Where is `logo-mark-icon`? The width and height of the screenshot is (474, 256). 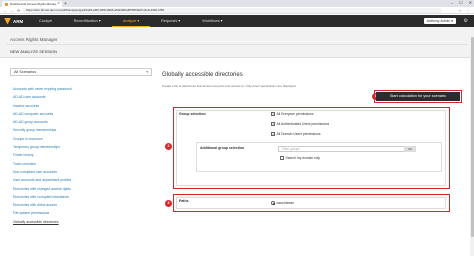 logo-mark-icon is located at coordinates (7, 21).